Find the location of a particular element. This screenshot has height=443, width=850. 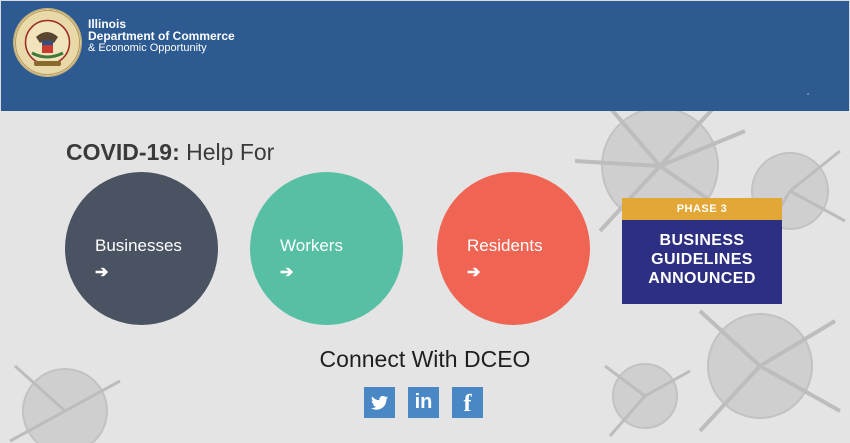

workers-link-circle: Workers ➔ is located at coordinates (326, 248).